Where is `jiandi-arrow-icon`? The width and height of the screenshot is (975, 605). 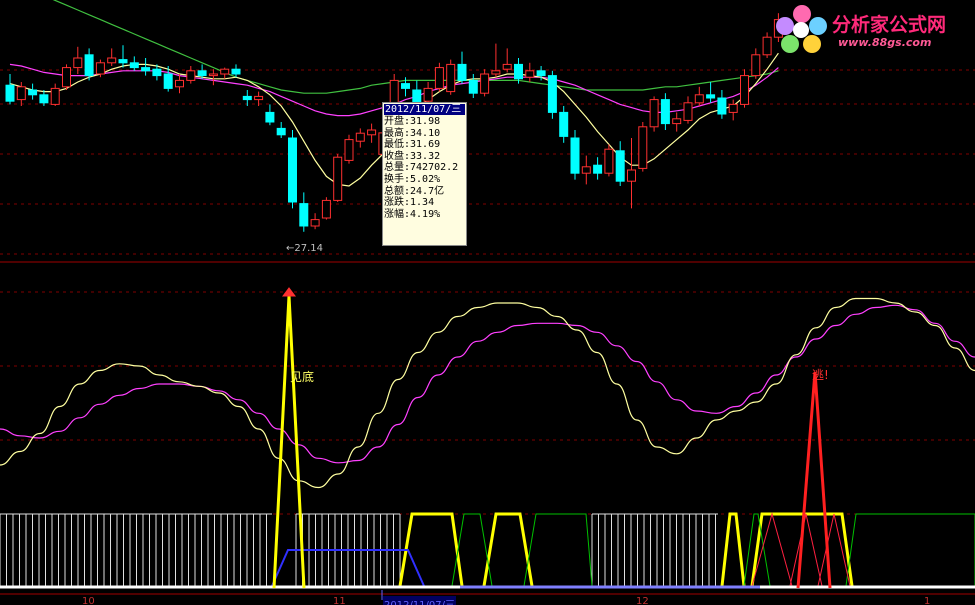
jiandi-arrow-icon is located at coordinates (289, 292).